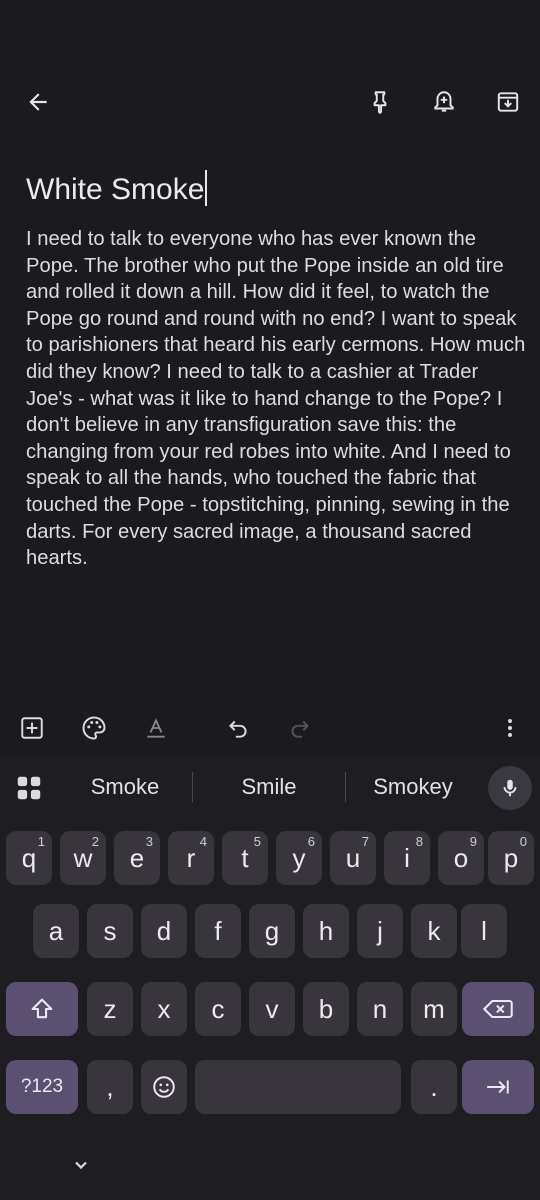 This screenshot has height=1200, width=540. What do you see at coordinates (206, 188) in the screenshot?
I see `text-cursor` at bounding box center [206, 188].